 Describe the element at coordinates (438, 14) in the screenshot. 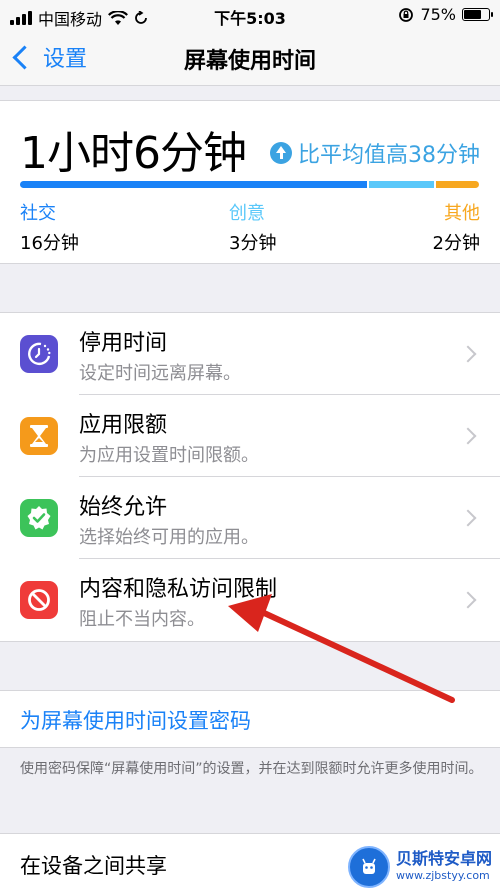

I see `battery-percent: 75%` at that location.